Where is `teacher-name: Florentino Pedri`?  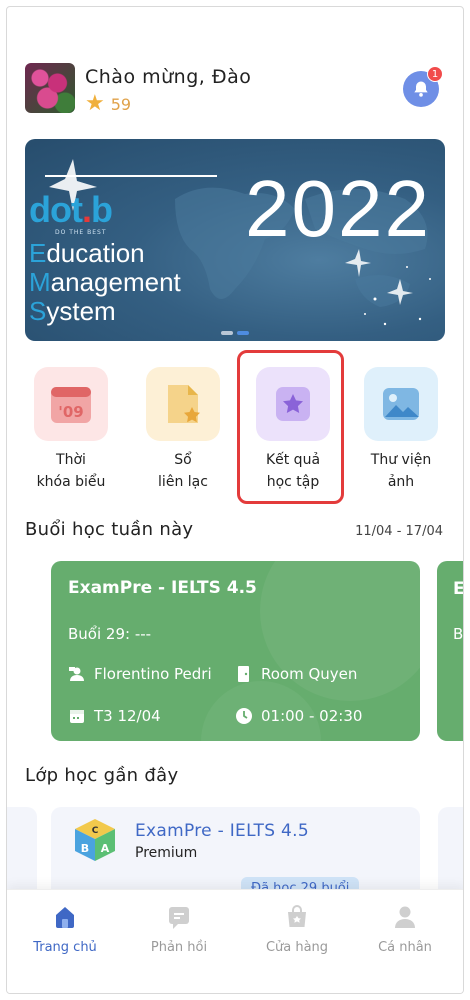 teacher-name: Florentino Pedri is located at coordinates (153, 674).